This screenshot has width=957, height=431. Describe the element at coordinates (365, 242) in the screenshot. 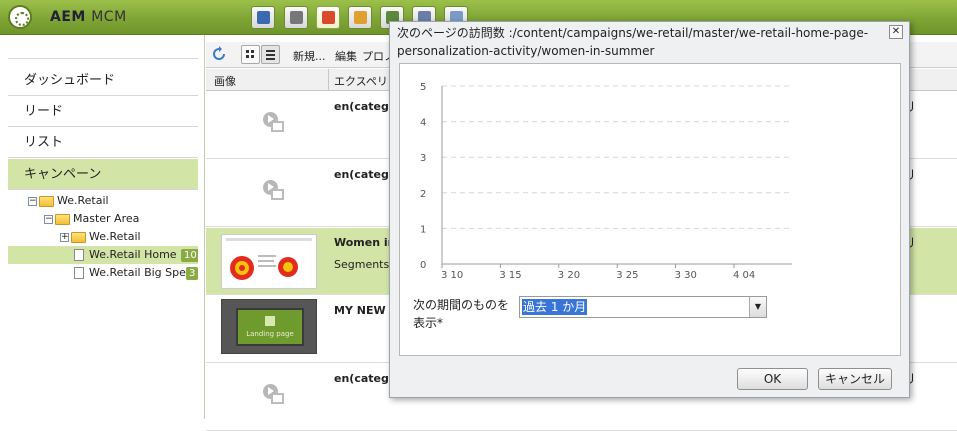

I see `row-title: Women in` at that location.